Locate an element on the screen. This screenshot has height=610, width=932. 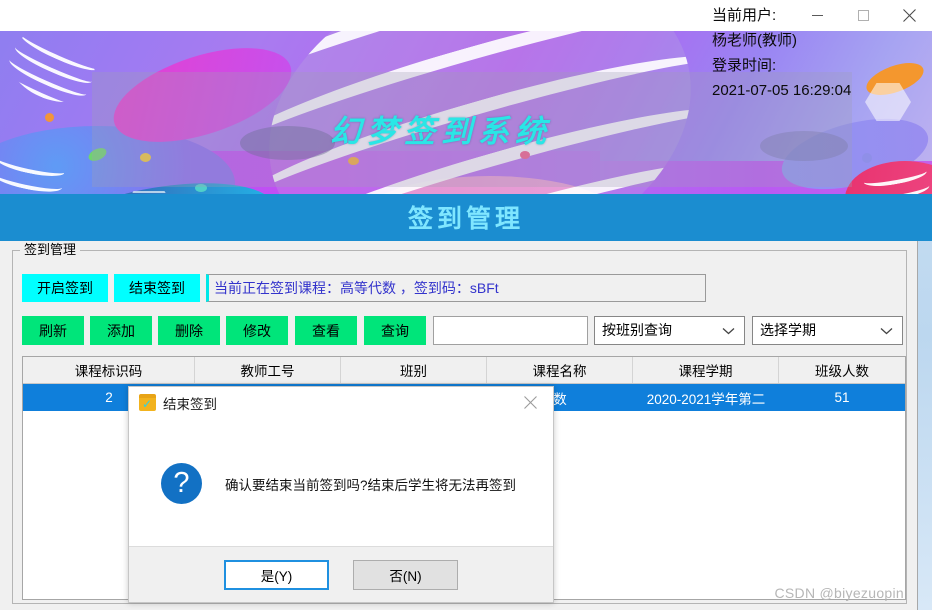
table-header-row: 课程标识码 教师工号 班别 课程名称 课程学期 班级人数 is located at coordinates (464, 370).